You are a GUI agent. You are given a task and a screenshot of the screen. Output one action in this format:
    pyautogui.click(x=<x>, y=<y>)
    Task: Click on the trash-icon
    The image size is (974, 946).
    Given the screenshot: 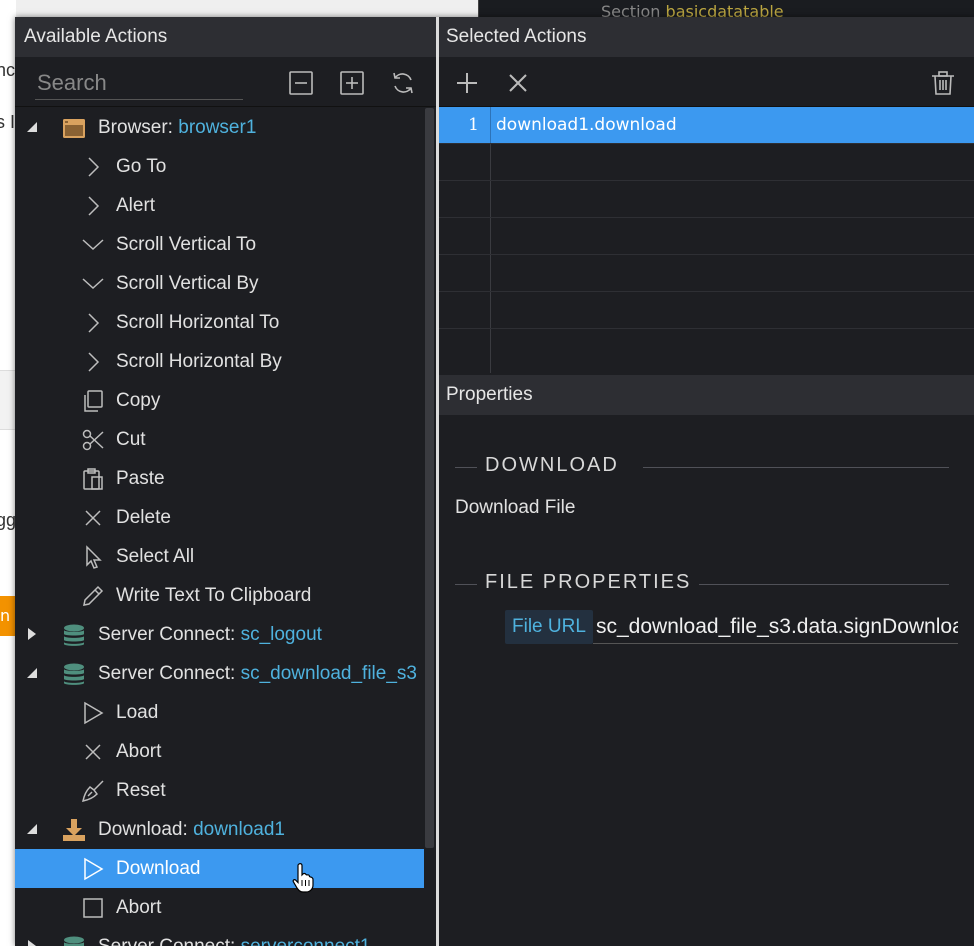 What is the action you would take?
    pyautogui.click(x=943, y=83)
    